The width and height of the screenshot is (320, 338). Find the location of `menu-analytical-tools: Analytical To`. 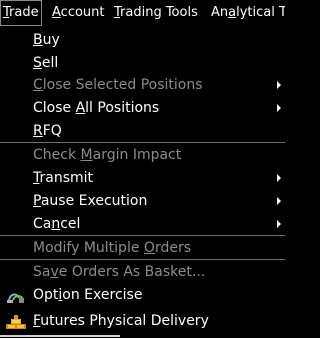

menu-analytical-tools: Analytical To is located at coordinates (248, 13).